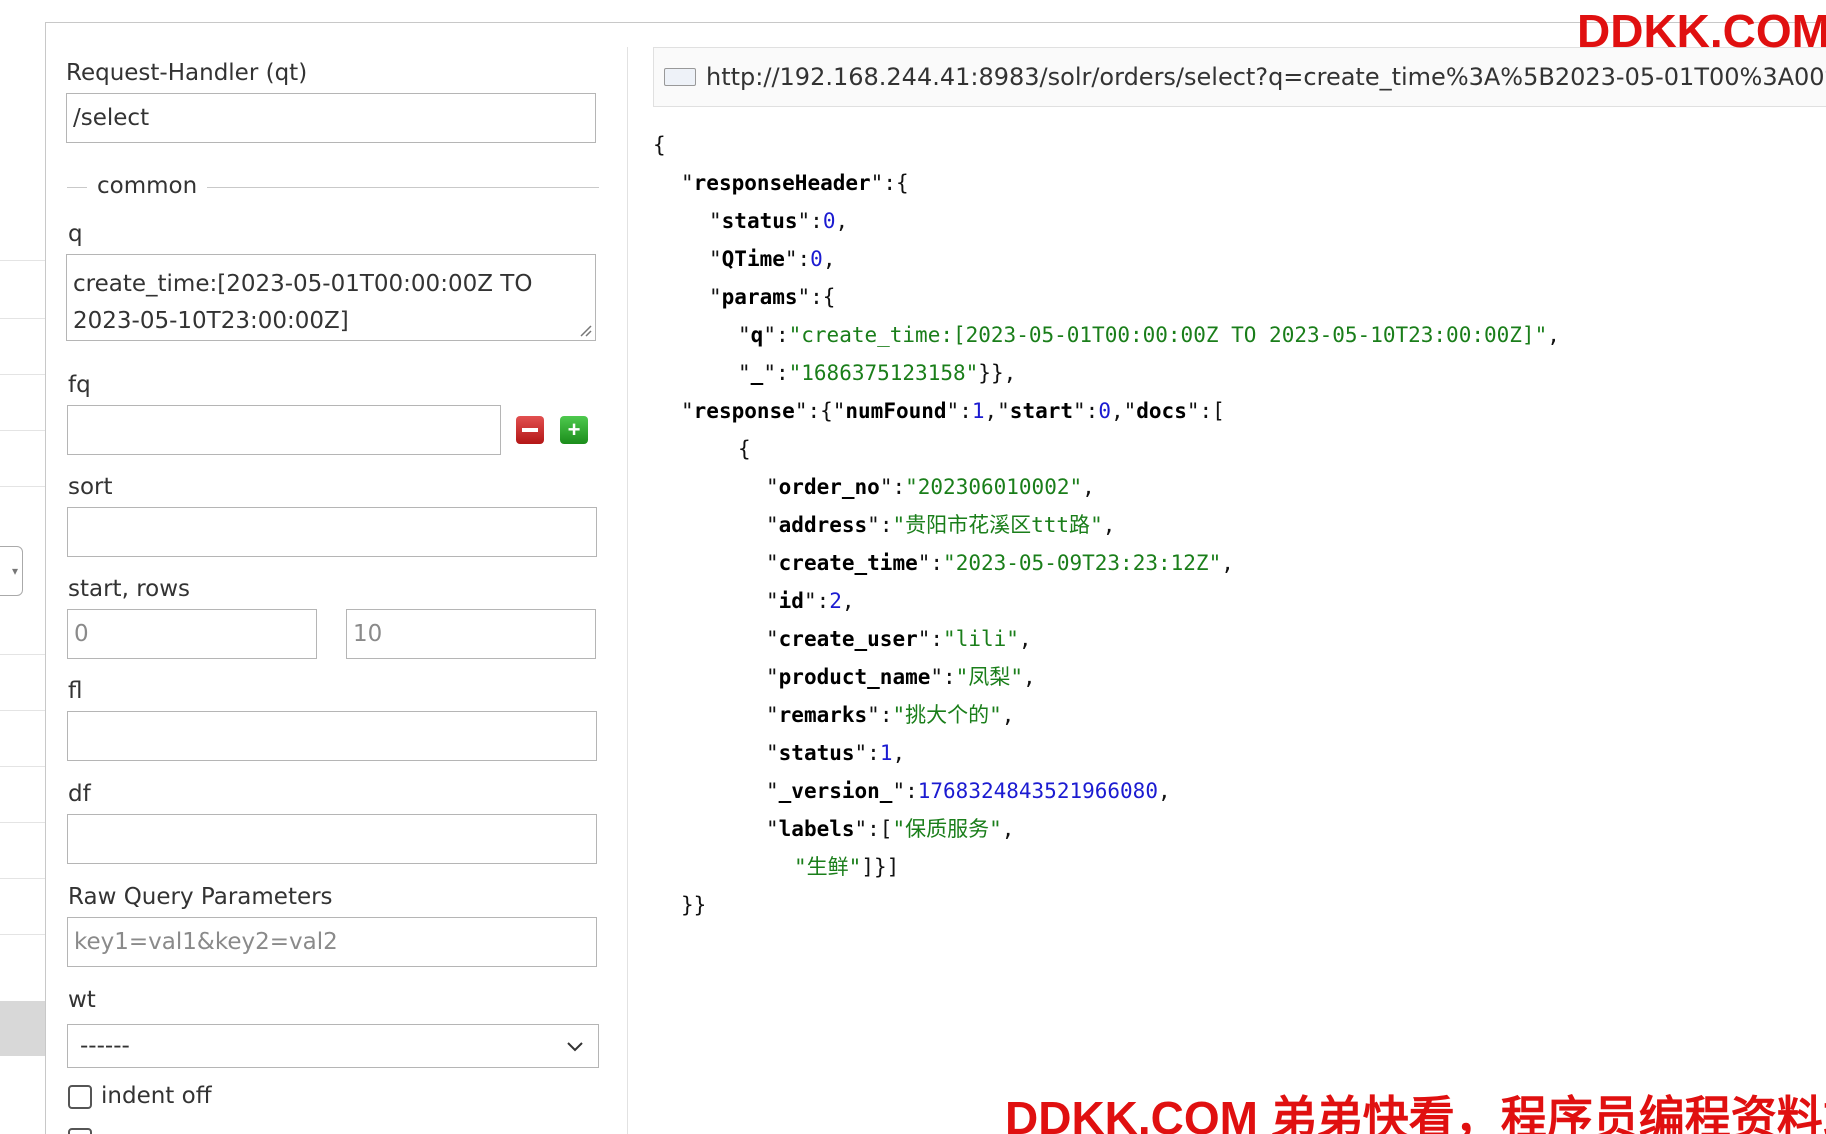 This screenshot has height=1134, width=1826. Describe the element at coordinates (206, 942) in the screenshot. I see `raw-query-placeholder: key1=val1&key2=val2` at that location.